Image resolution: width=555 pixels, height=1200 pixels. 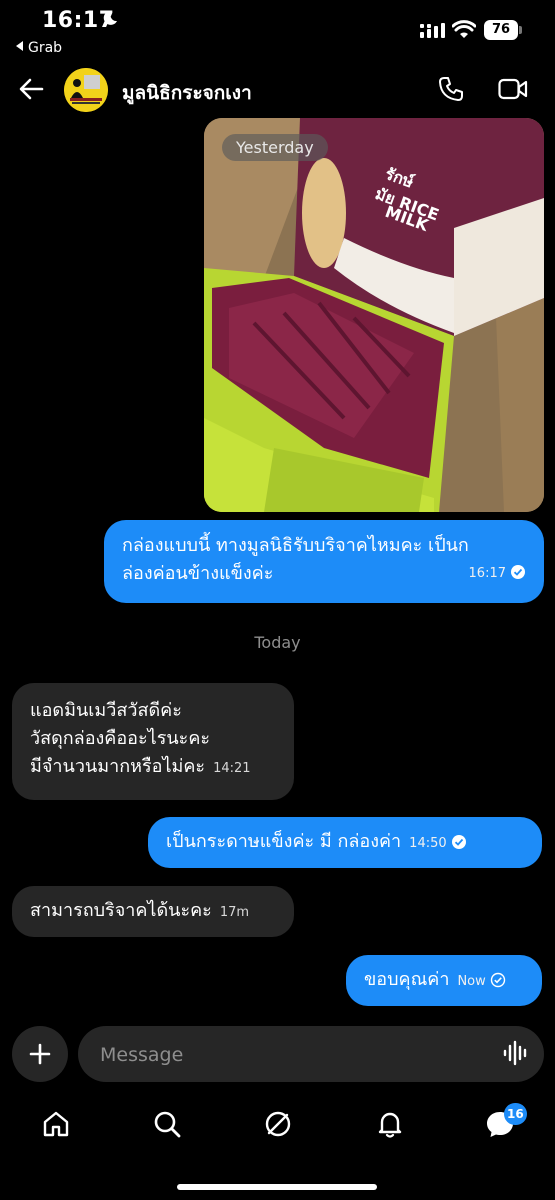 I want to click on home-icon, so click(x=56, y=1124).